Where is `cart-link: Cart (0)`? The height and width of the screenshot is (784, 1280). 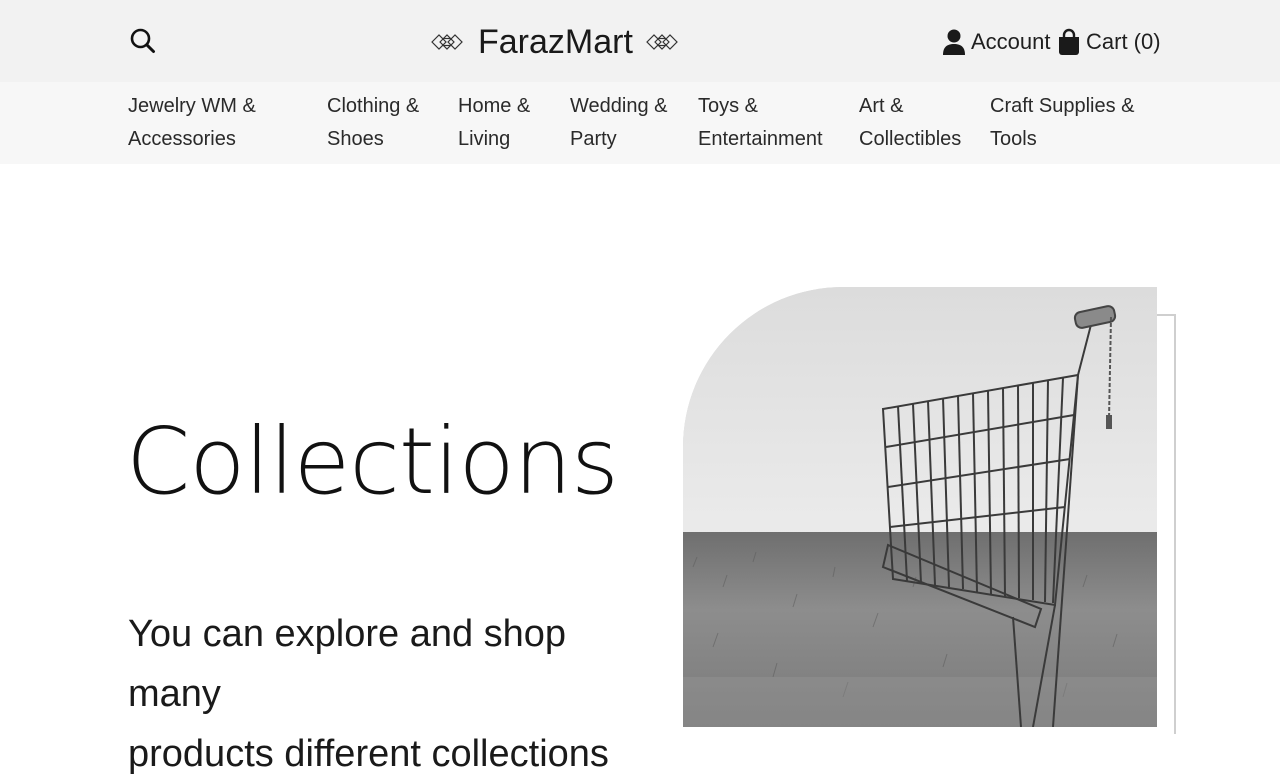
cart-link: Cart (0) is located at coordinates (1109, 42).